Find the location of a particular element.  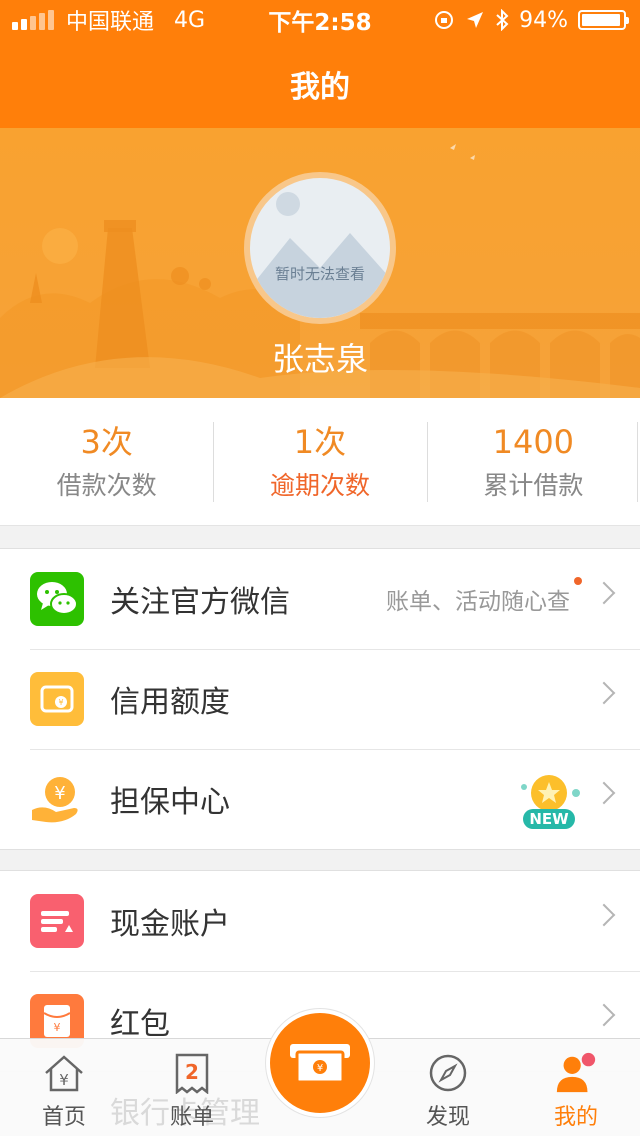

stat-overdue-count: 1次 逾期次数 is located at coordinates (319, 461).